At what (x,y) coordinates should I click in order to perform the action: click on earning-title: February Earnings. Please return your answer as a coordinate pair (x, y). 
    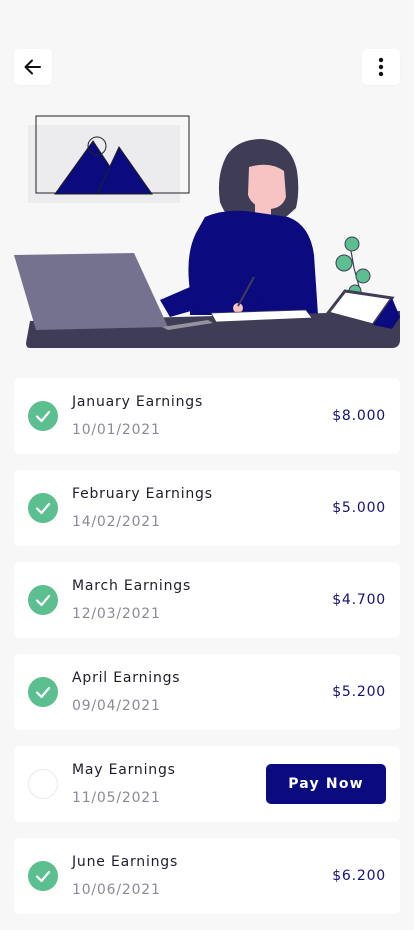
    Looking at the image, I should click on (142, 494).